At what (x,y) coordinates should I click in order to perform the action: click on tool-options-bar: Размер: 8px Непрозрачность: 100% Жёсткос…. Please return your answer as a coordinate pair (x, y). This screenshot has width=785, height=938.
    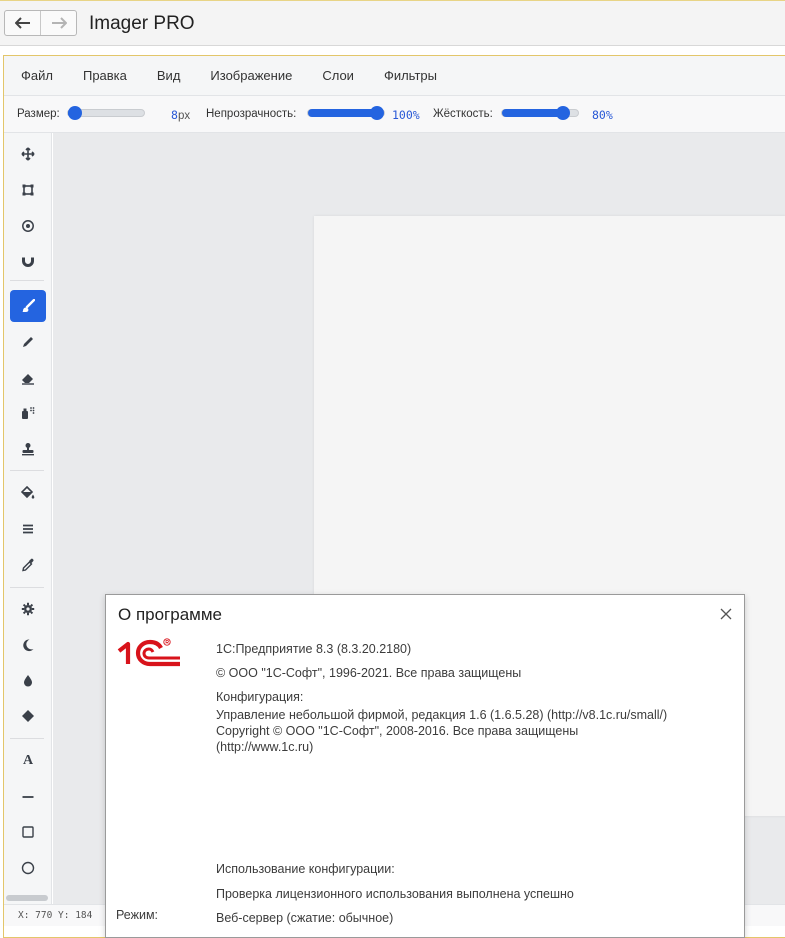
    Looking at the image, I should click on (394, 114).